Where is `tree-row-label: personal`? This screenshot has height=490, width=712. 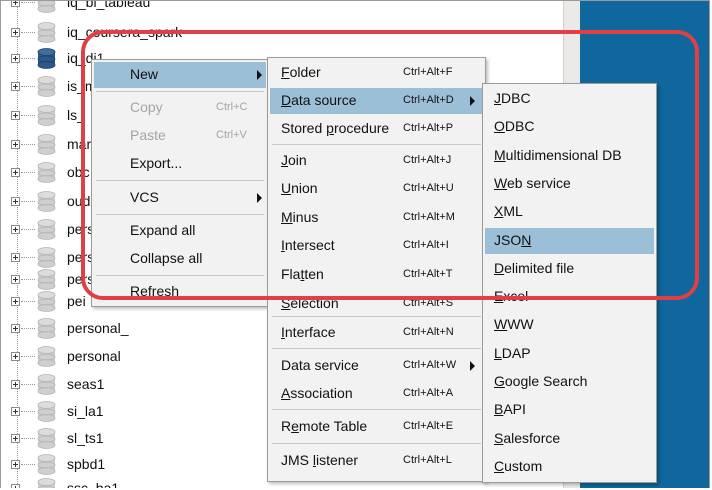 tree-row-label: personal is located at coordinates (94, 356).